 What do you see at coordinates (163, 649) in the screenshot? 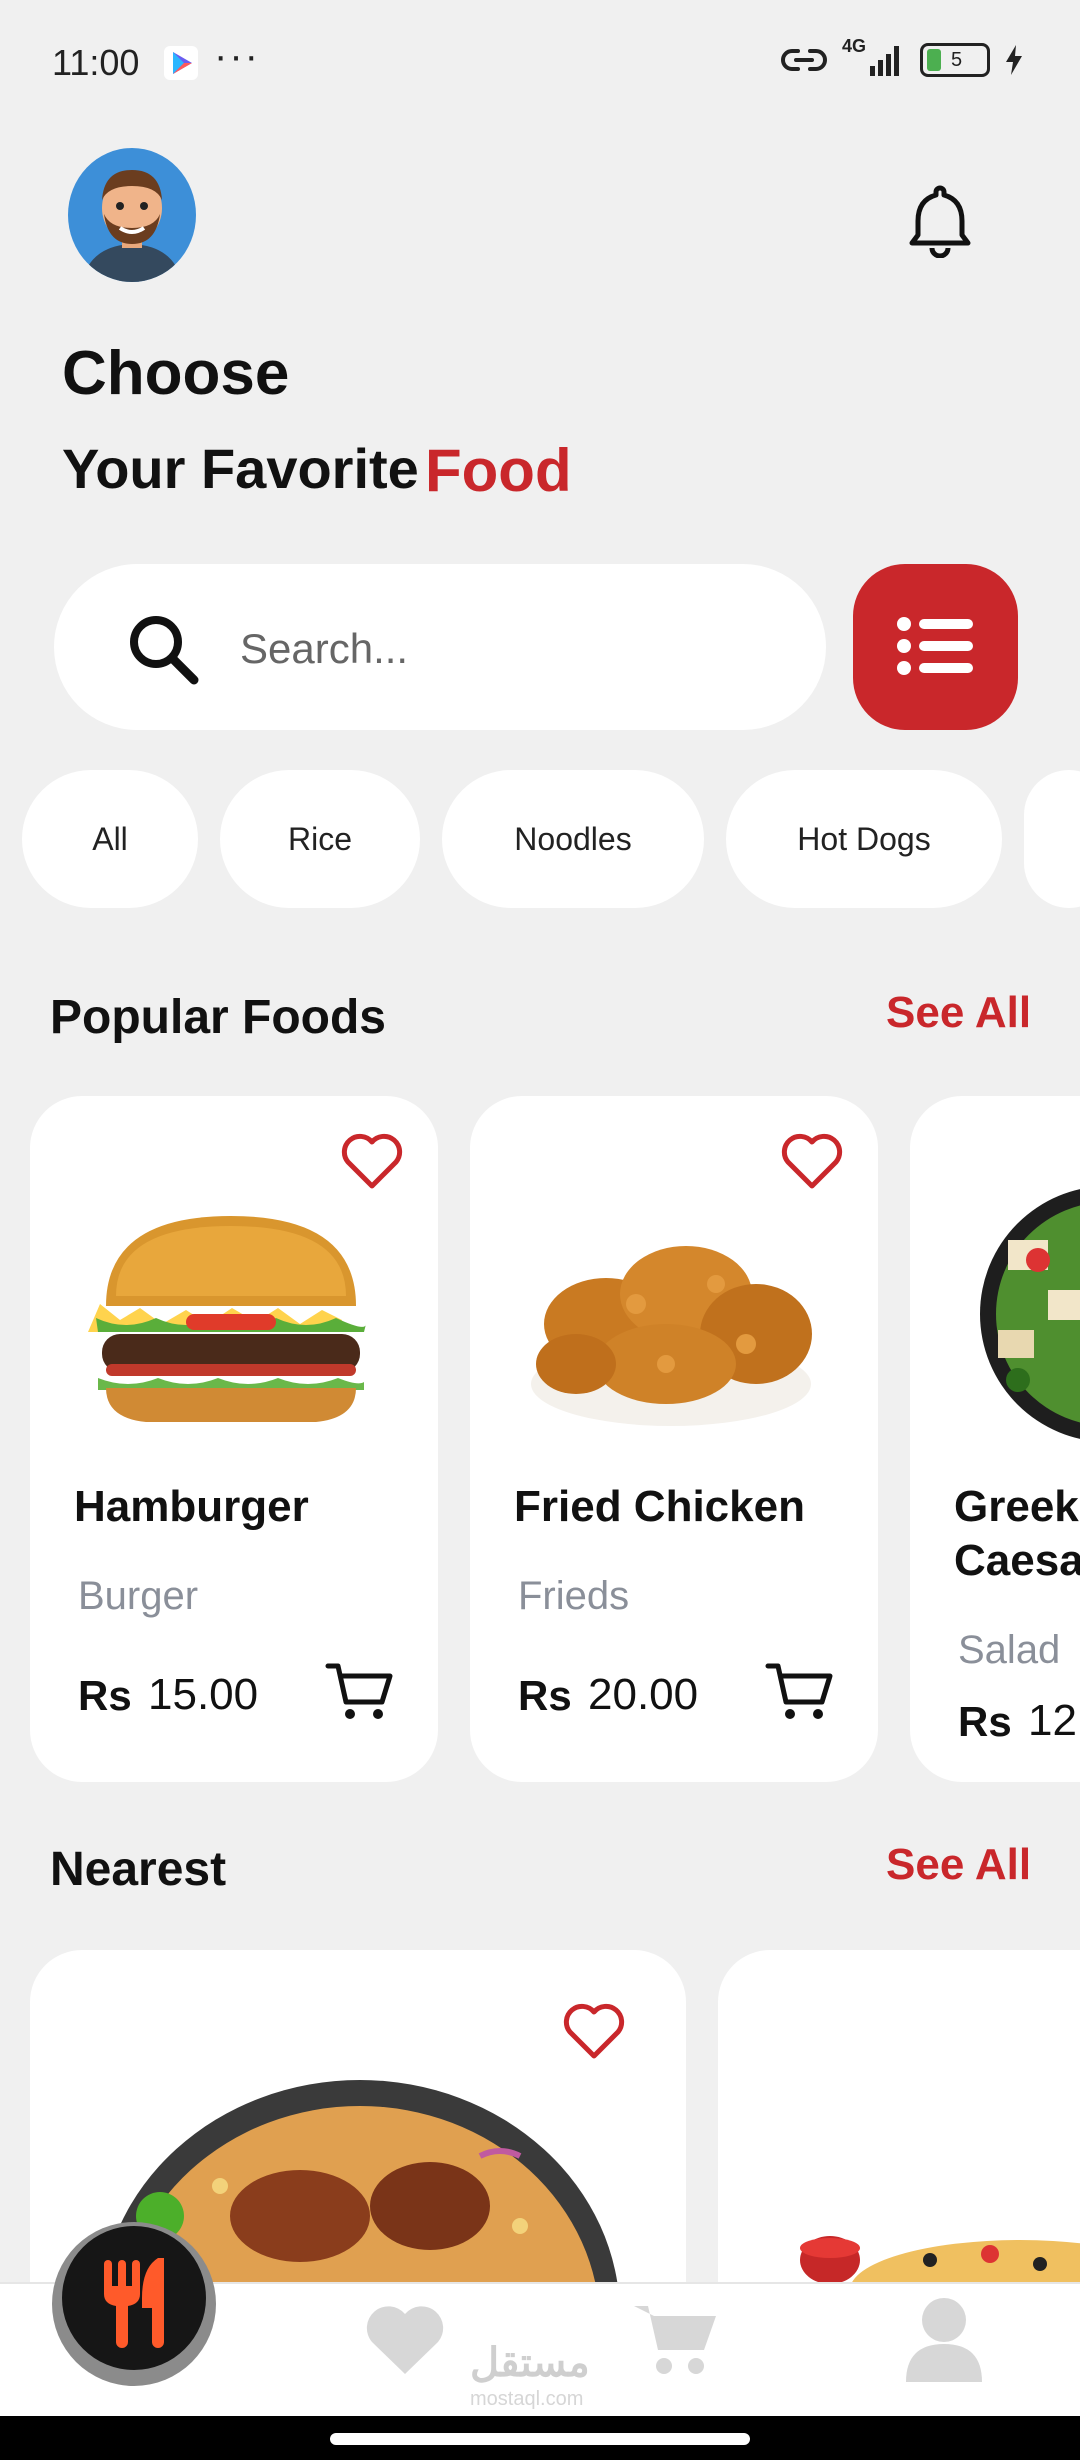
I see `search-icon` at bounding box center [163, 649].